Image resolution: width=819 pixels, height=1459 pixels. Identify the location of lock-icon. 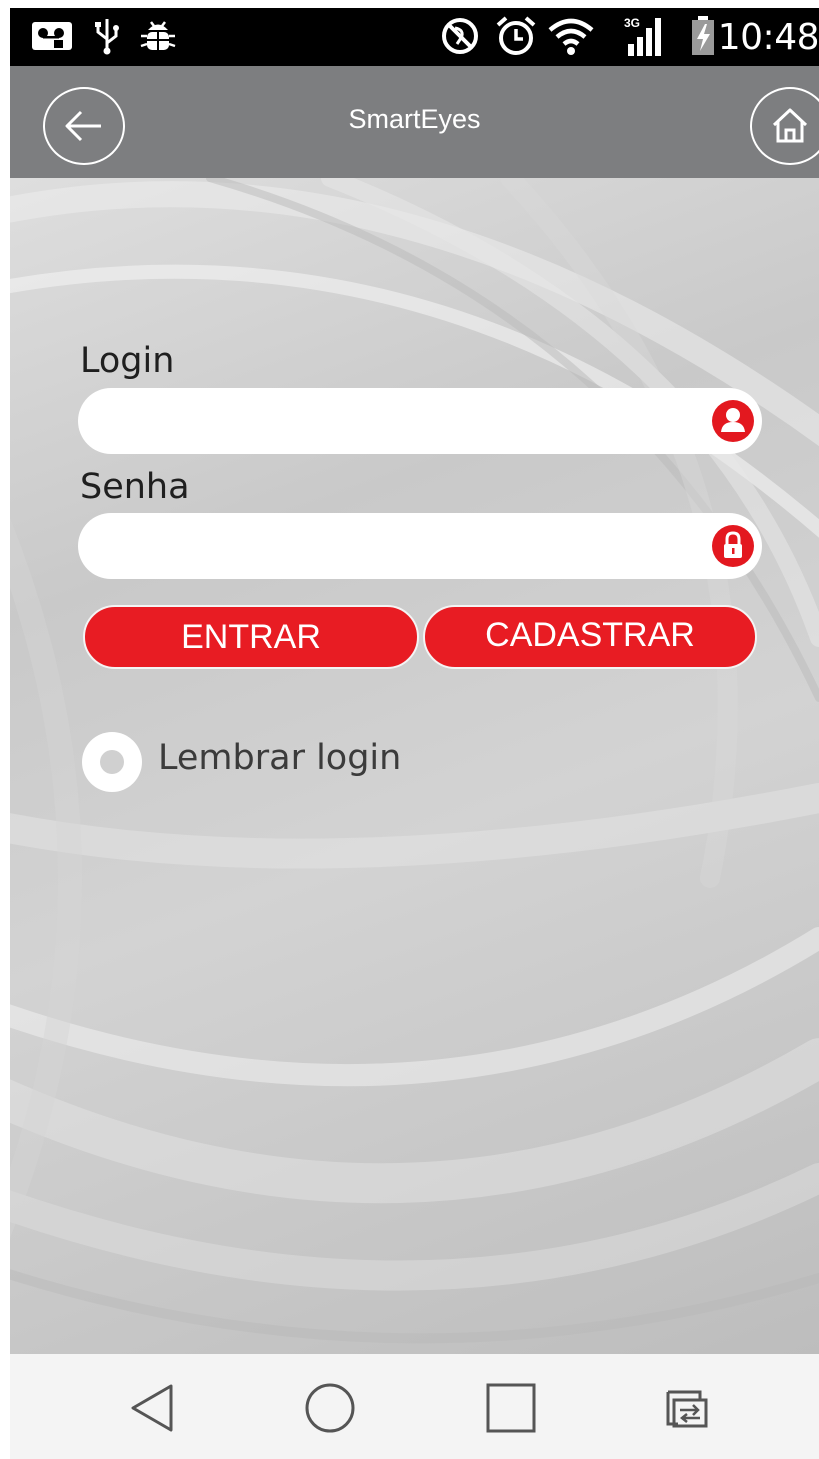
(733, 546).